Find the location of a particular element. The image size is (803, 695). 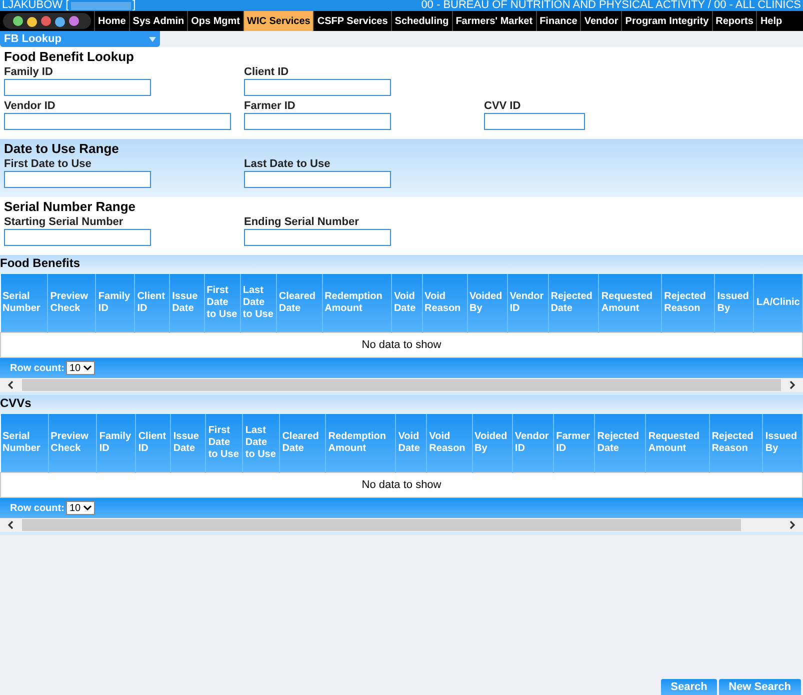

blurred-text is located at coordinates (100, 6).